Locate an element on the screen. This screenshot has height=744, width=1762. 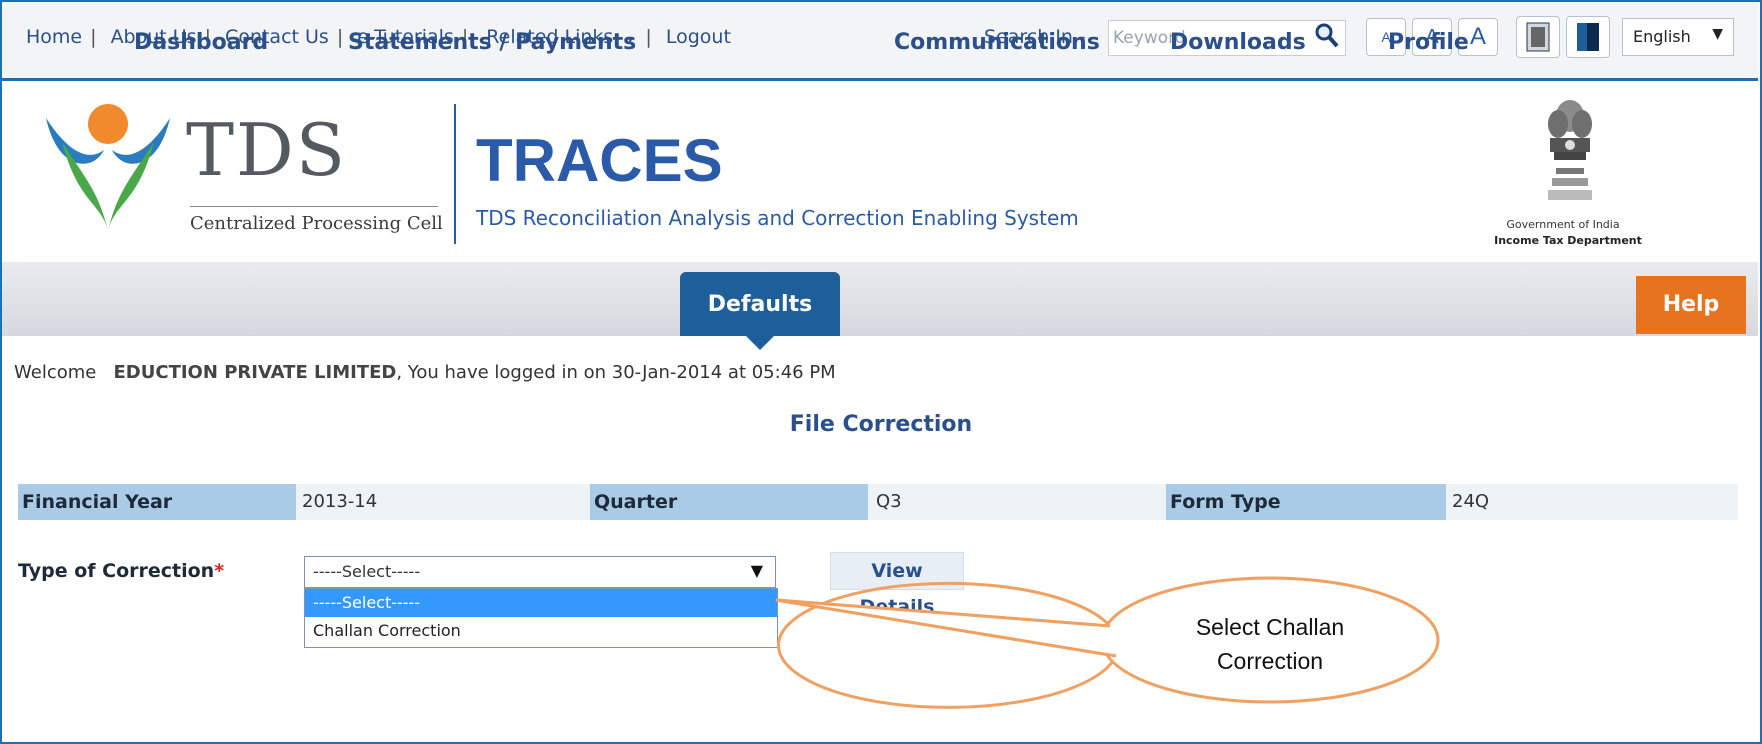
nav-downloads: Downloads is located at coordinates (1238, 42).